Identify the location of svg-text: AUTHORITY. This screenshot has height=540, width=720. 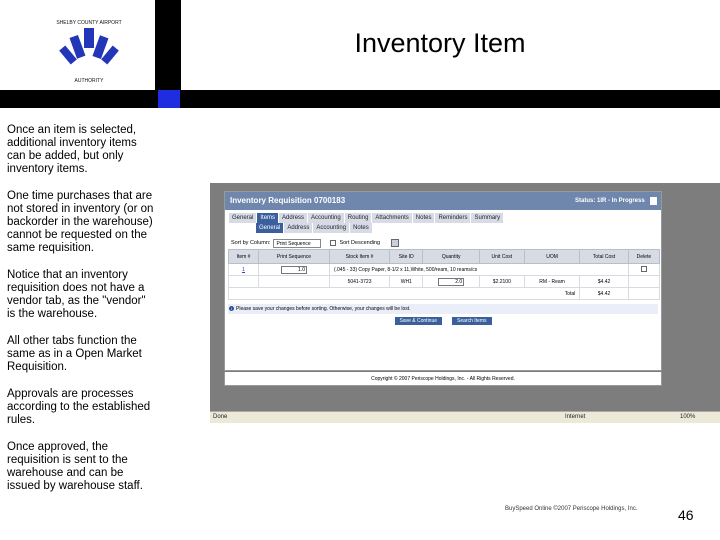
(90, 81).